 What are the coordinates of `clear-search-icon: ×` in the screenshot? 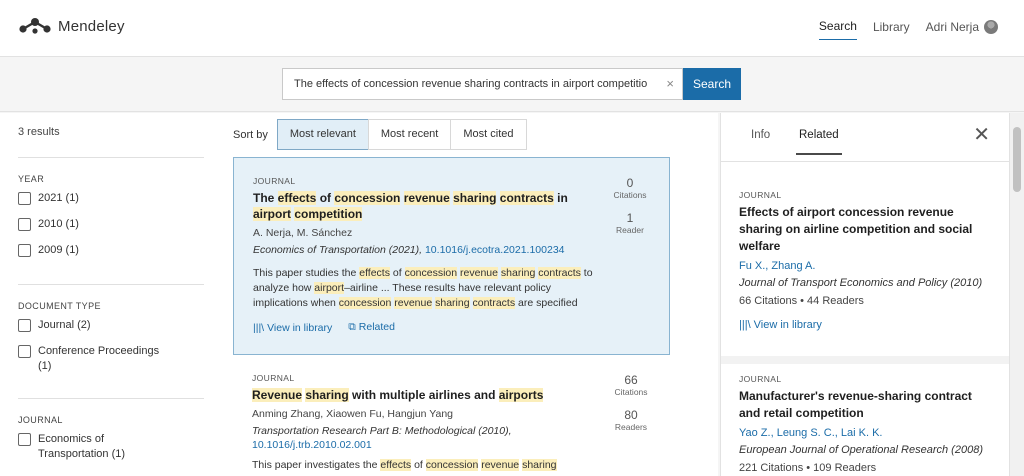 It's located at (670, 84).